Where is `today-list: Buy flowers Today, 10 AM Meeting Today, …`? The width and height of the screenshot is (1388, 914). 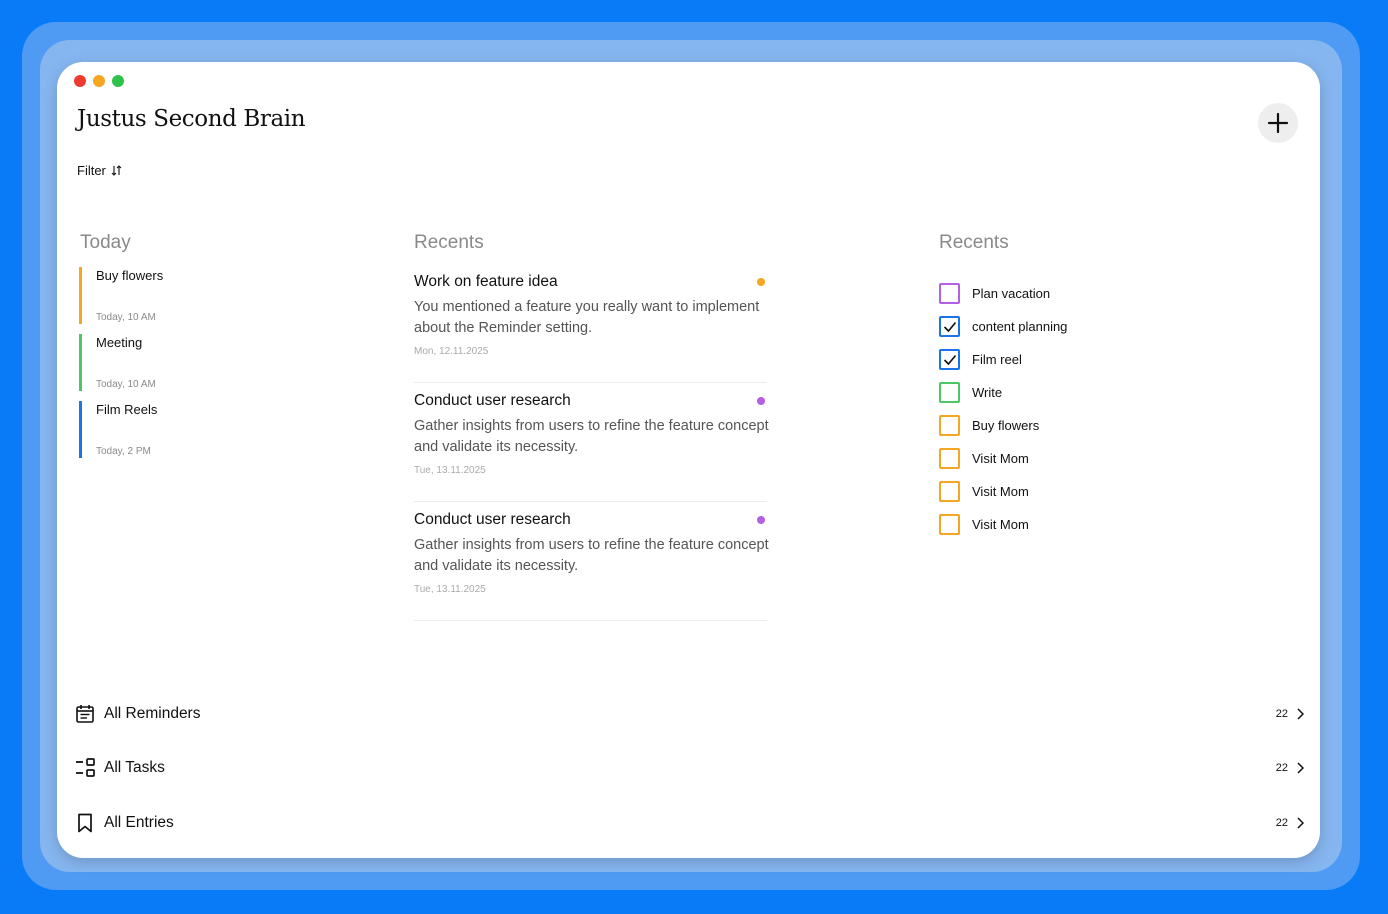
today-list: Buy flowers Today, 10 AM Meeting Today, … is located at coordinates (124, 367).